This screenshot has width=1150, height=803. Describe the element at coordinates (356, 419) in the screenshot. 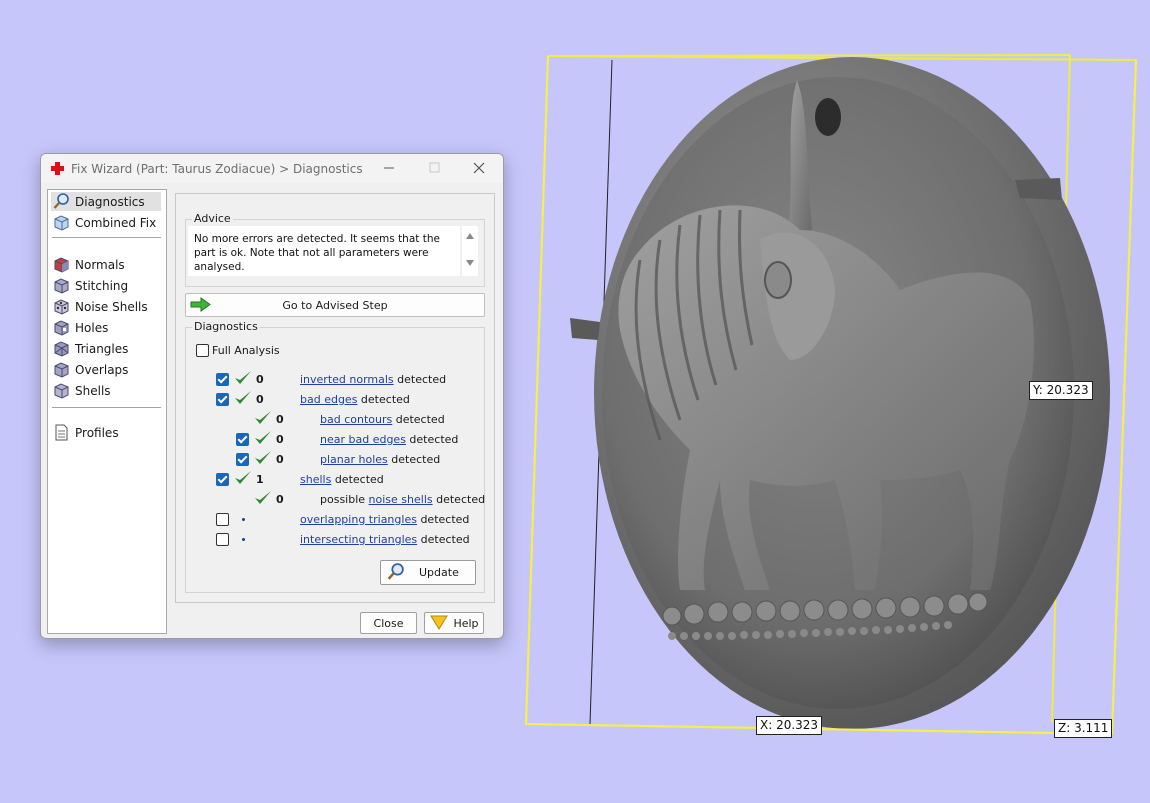

I see `bad-contours-link: bad contours` at that location.